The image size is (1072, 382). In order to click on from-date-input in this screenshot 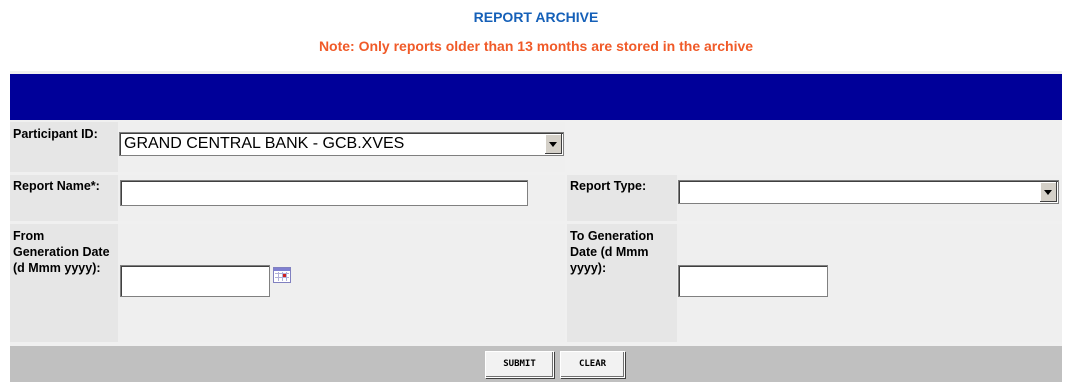, I will do `click(195, 281)`.